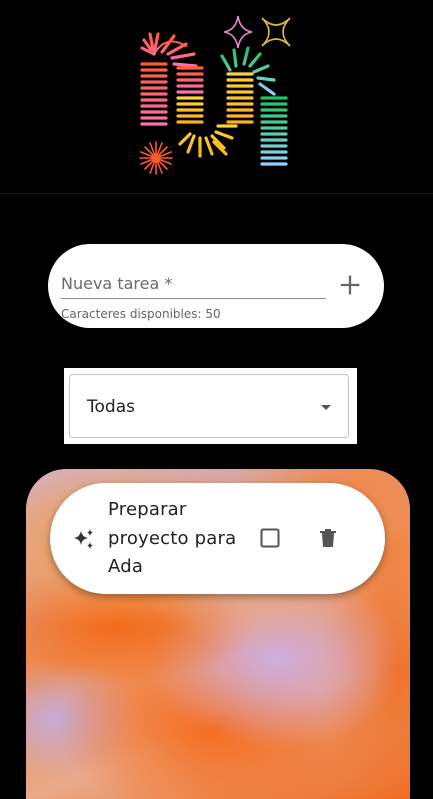 This screenshot has height=799, width=433. Describe the element at coordinates (328, 538) in the screenshot. I see `trash-icon` at that location.